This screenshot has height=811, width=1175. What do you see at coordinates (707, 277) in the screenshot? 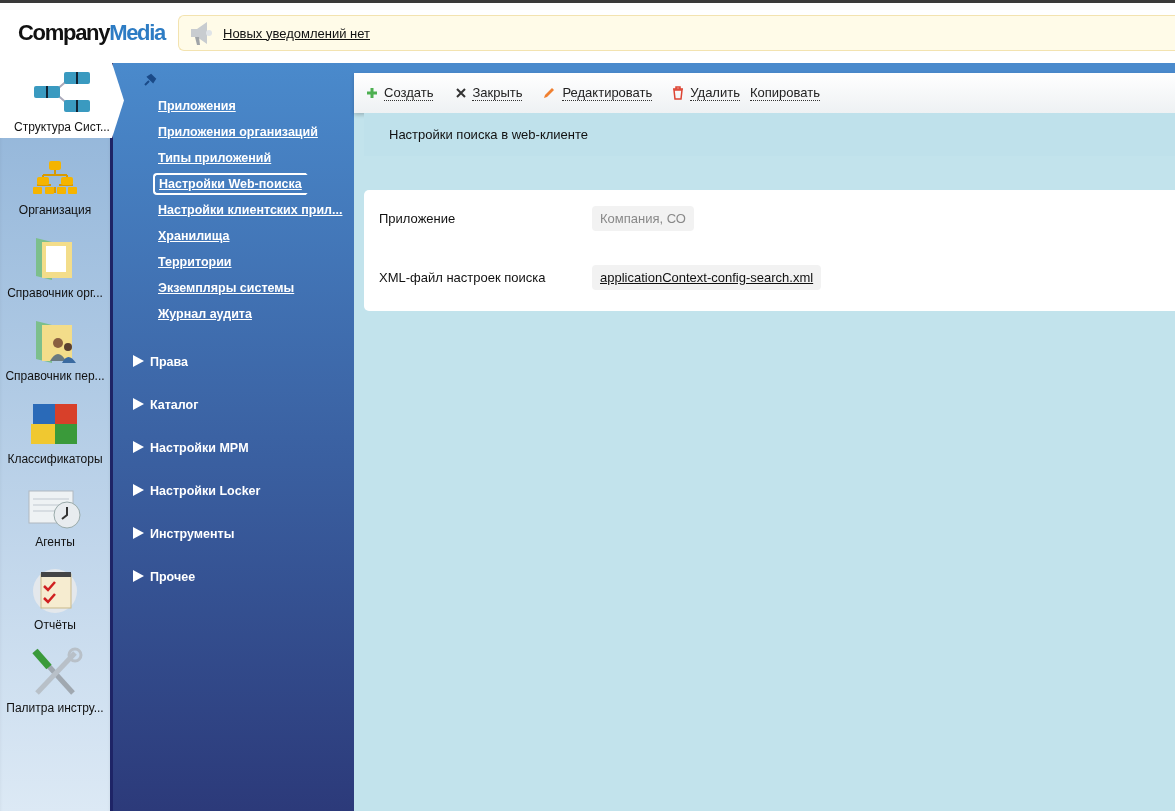
I see `file-link-field: applicationContext-config-search.xml` at bounding box center [707, 277].